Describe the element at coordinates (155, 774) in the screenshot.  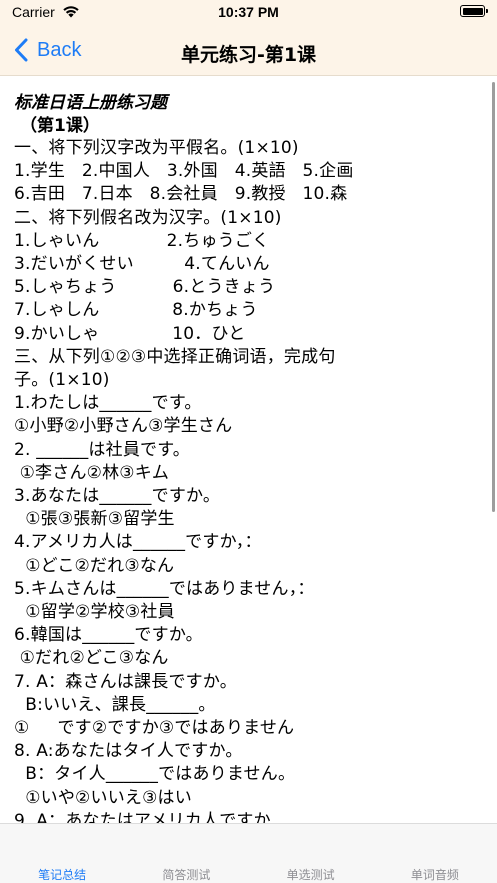
I see `document-line: B：タイ人______ではありません。` at that location.